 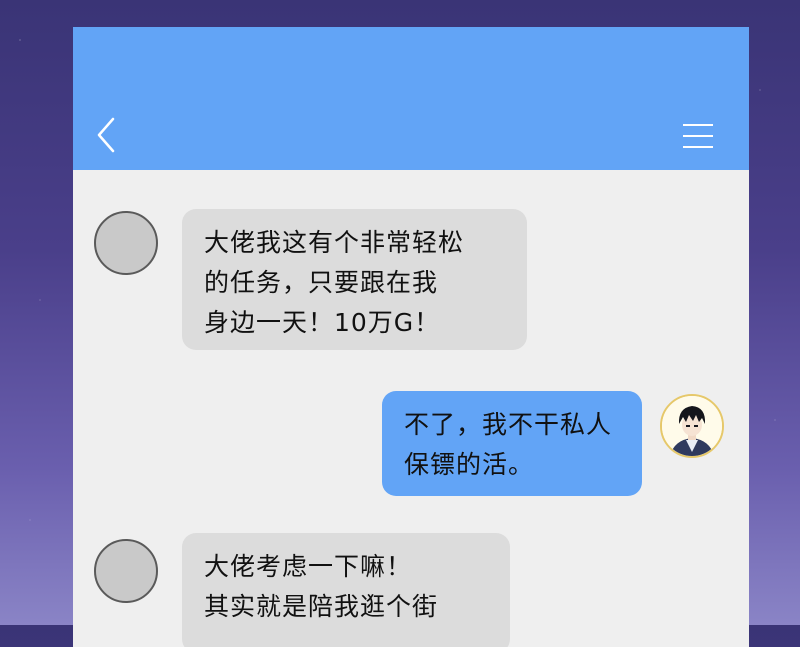 I want to click on message-line: 保镖的活。, so click(x=469, y=464).